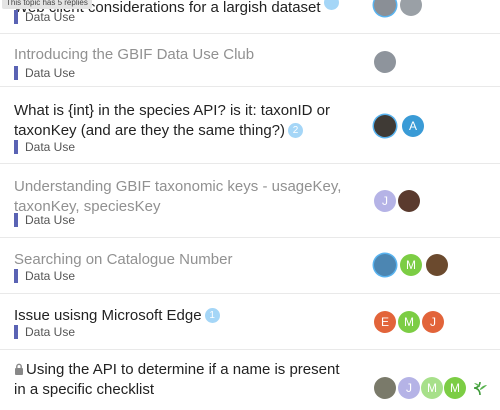 Image resolution: width=500 pixels, height=410 pixels. Describe the element at coordinates (184, 316) in the screenshot. I see `topic-title: Issue usisng Microsoft Edge 1` at that location.